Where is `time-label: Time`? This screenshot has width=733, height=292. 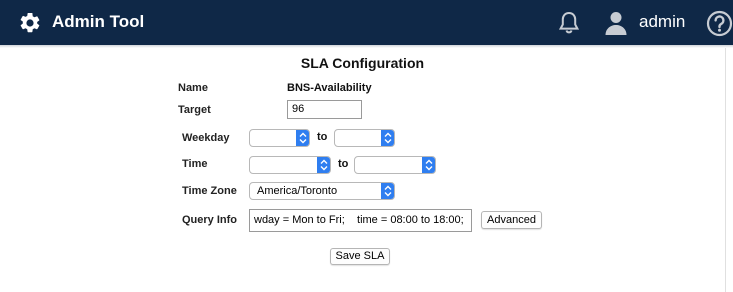
time-label: Time is located at coordinates (195, 164).